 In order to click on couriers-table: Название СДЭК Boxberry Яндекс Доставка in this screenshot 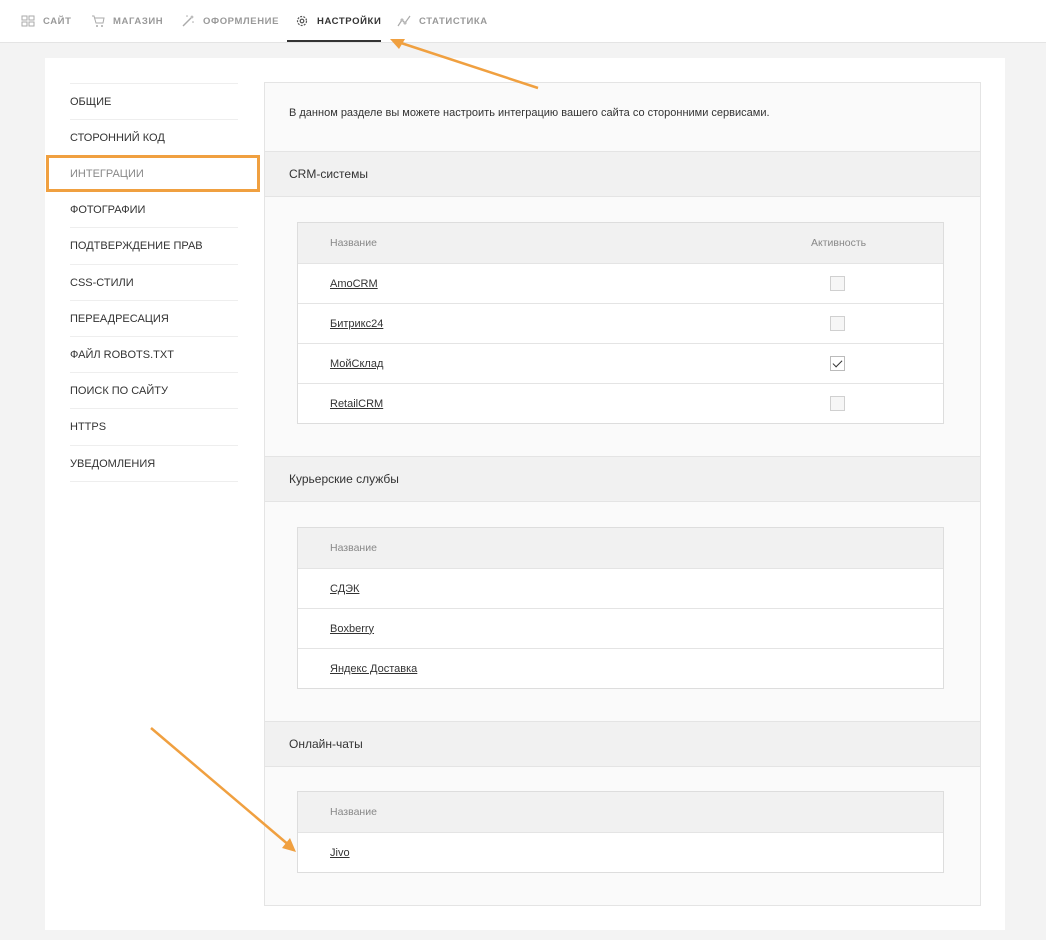, I will do `click(620, 608)`.